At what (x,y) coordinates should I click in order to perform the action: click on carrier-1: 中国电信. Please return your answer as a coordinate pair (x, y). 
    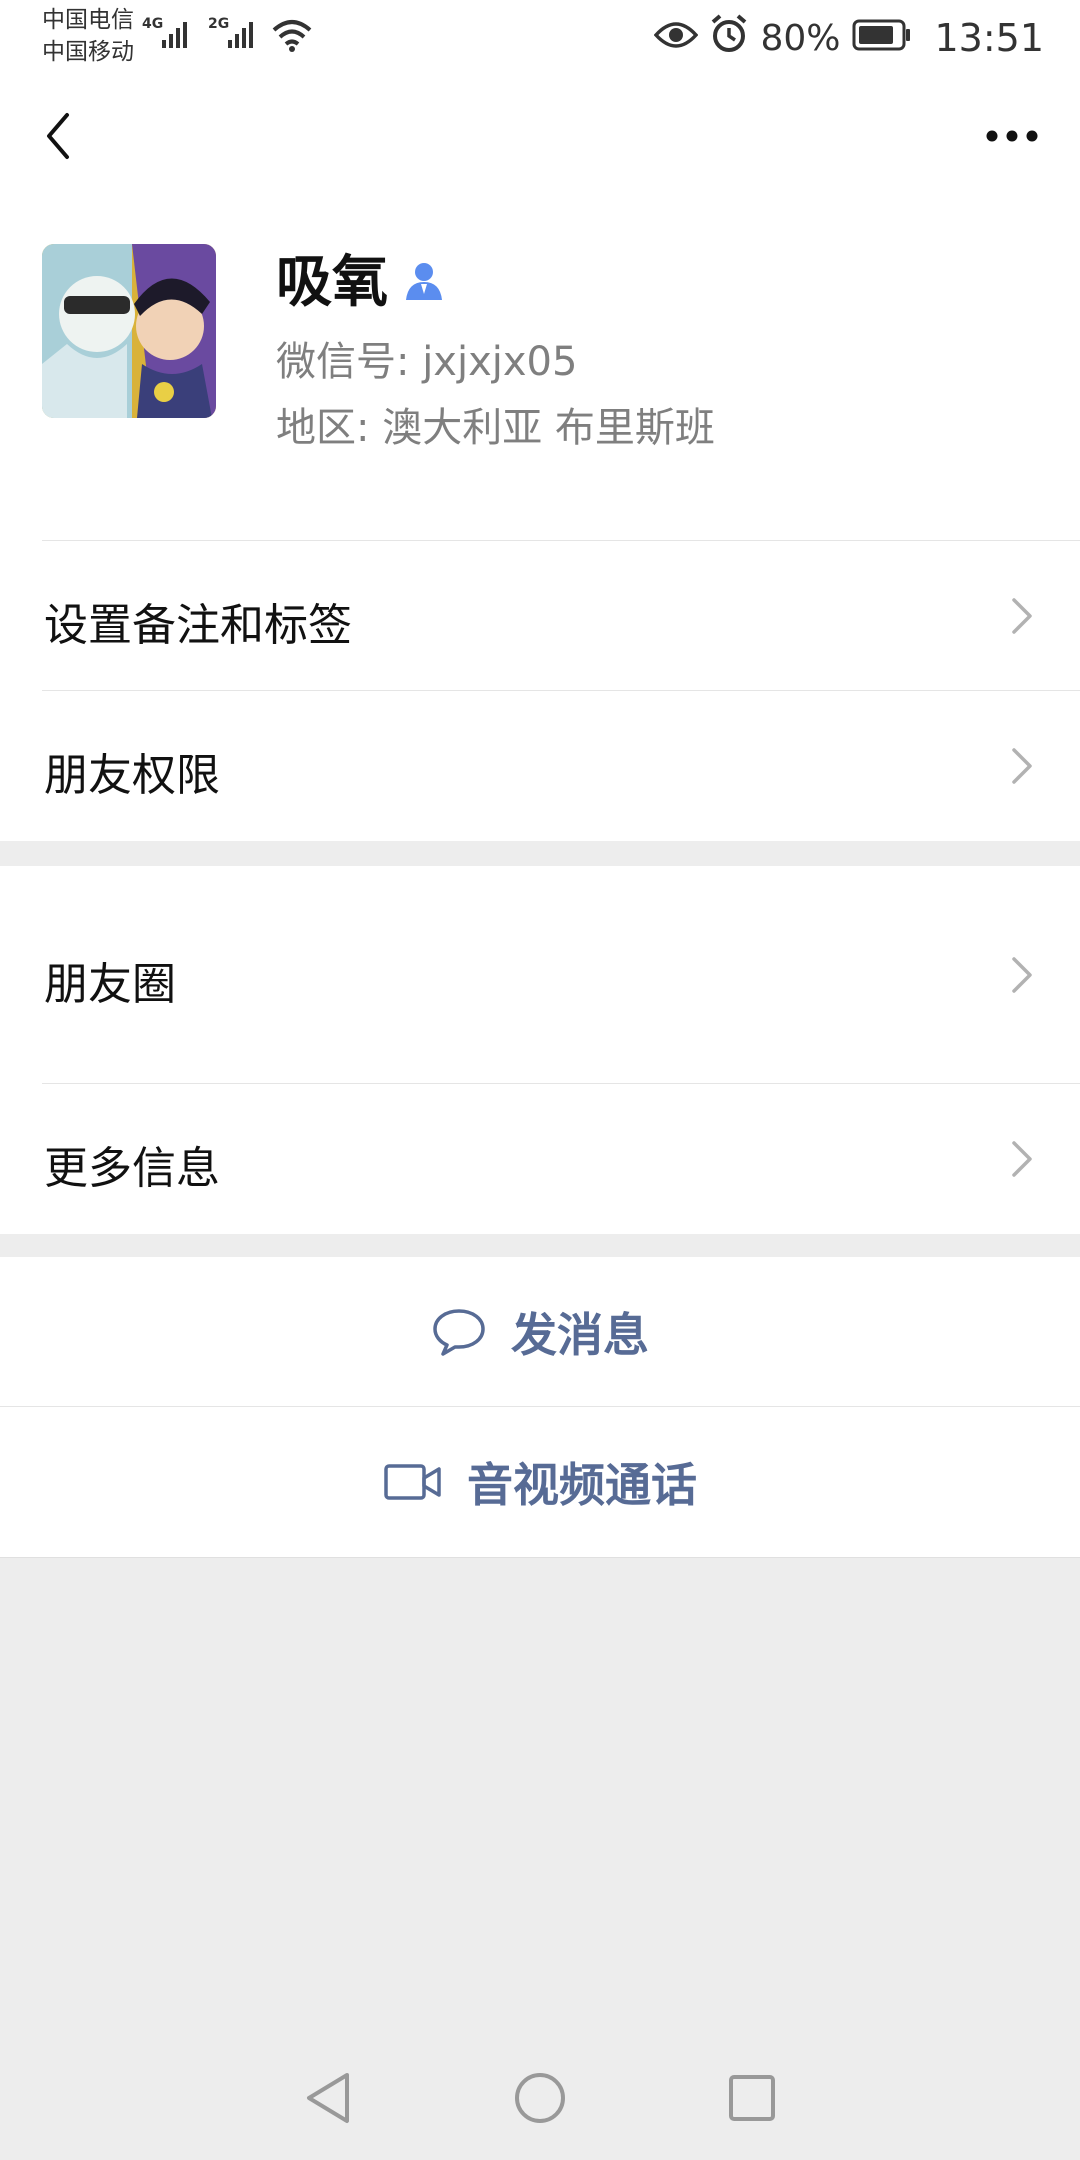
    Looking at the image, I should click on (88, 20).